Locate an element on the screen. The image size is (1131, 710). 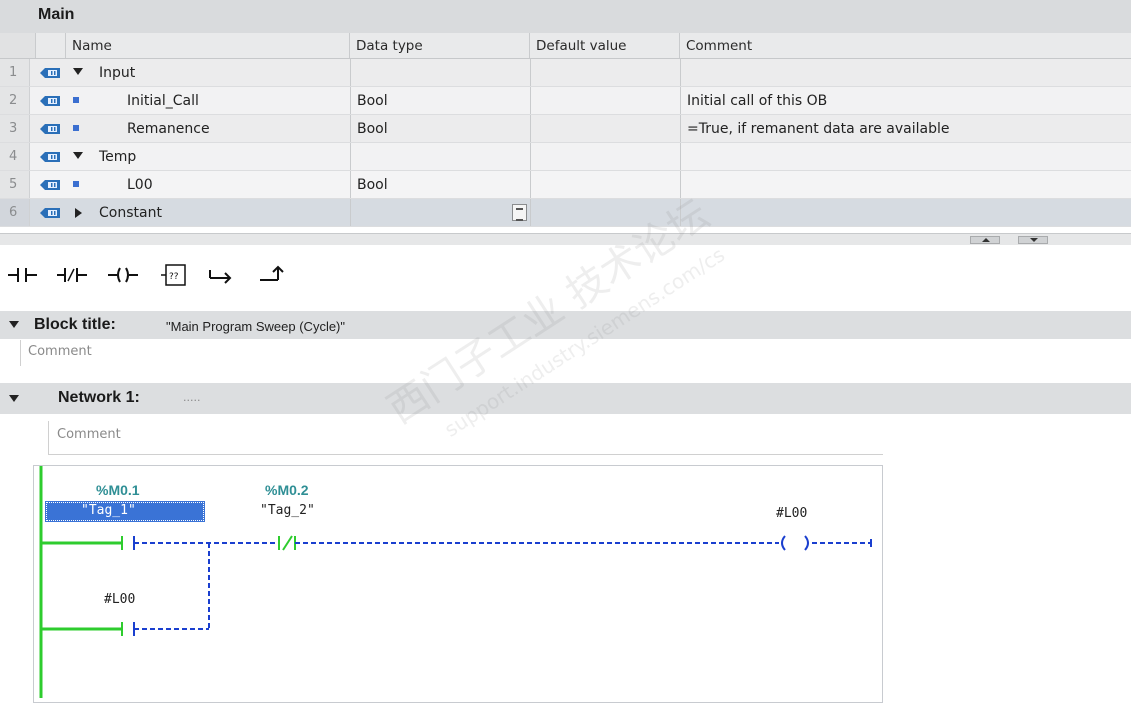
close-branch-icon is located at coordinates (272, 273).